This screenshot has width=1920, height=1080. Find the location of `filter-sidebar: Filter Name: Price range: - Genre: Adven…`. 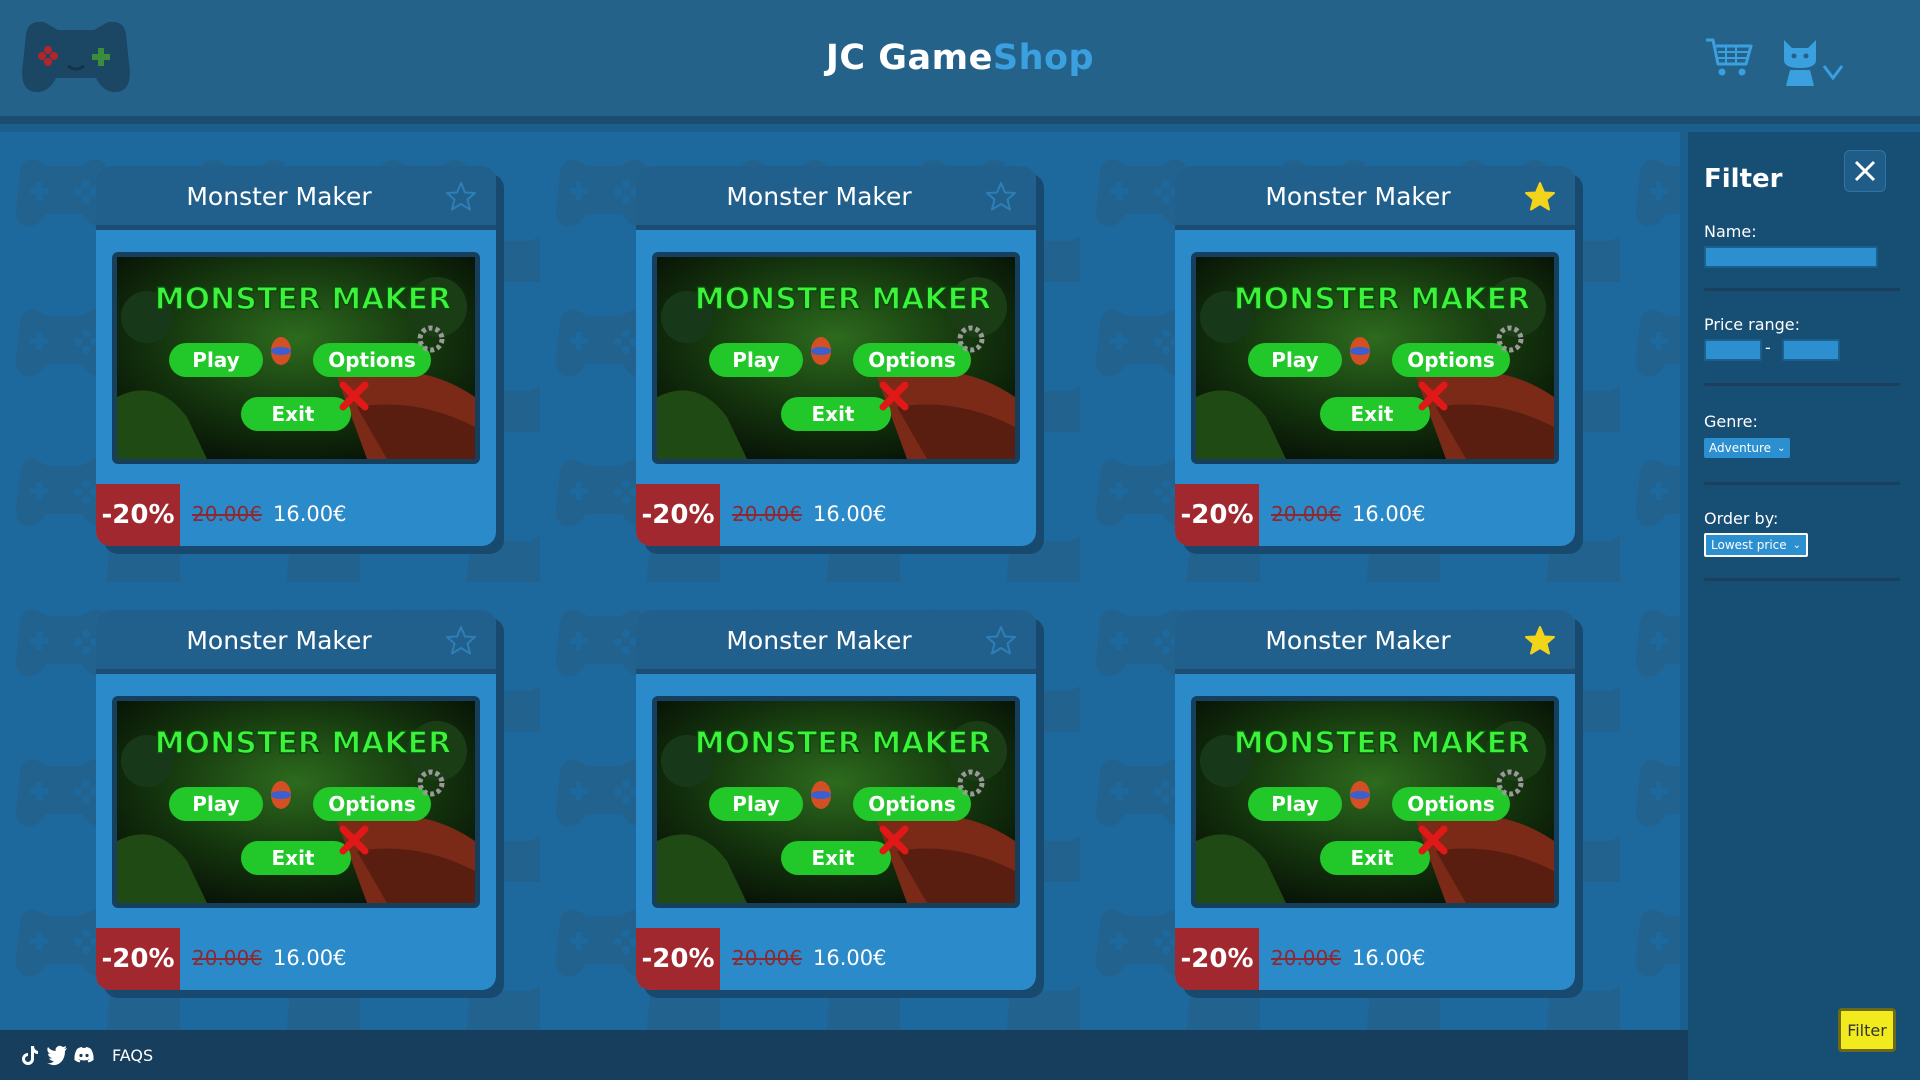

filter-sidebar: Filter Name: Price range: - Genre: Adven… is located at coordinates (1804, 606).